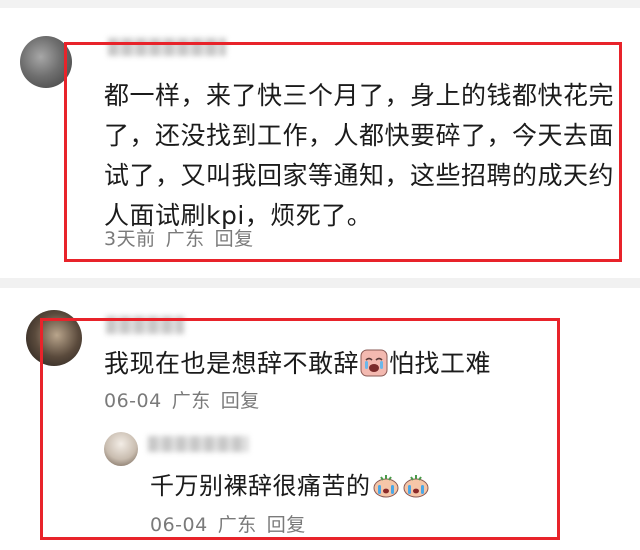 Image resolution: width=640 pixels, height=550 pixels. Describe the element at coordinates (179, 525) in the screenshot. I see `reply-time: 06-04` at that location.